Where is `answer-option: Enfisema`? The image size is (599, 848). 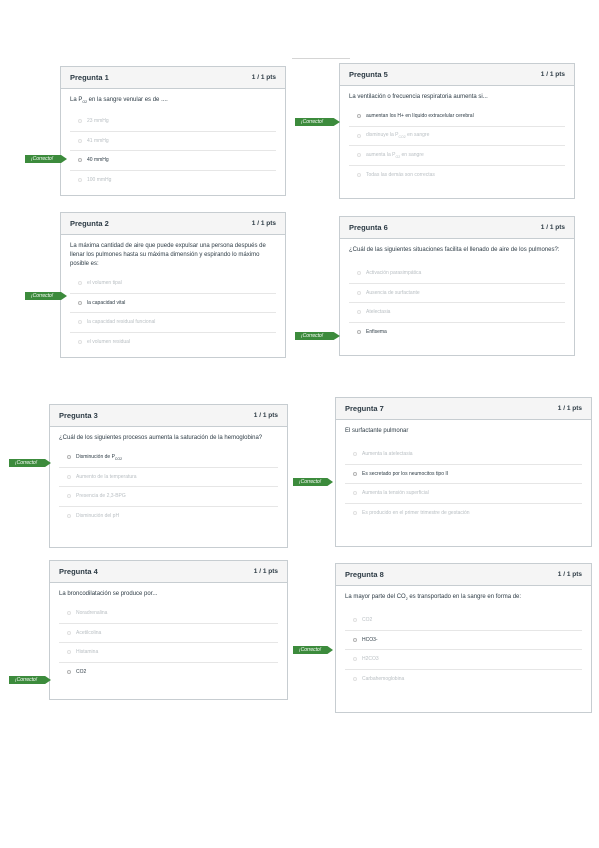 answer-option: Enfisema is located at coordinates (457, 333).